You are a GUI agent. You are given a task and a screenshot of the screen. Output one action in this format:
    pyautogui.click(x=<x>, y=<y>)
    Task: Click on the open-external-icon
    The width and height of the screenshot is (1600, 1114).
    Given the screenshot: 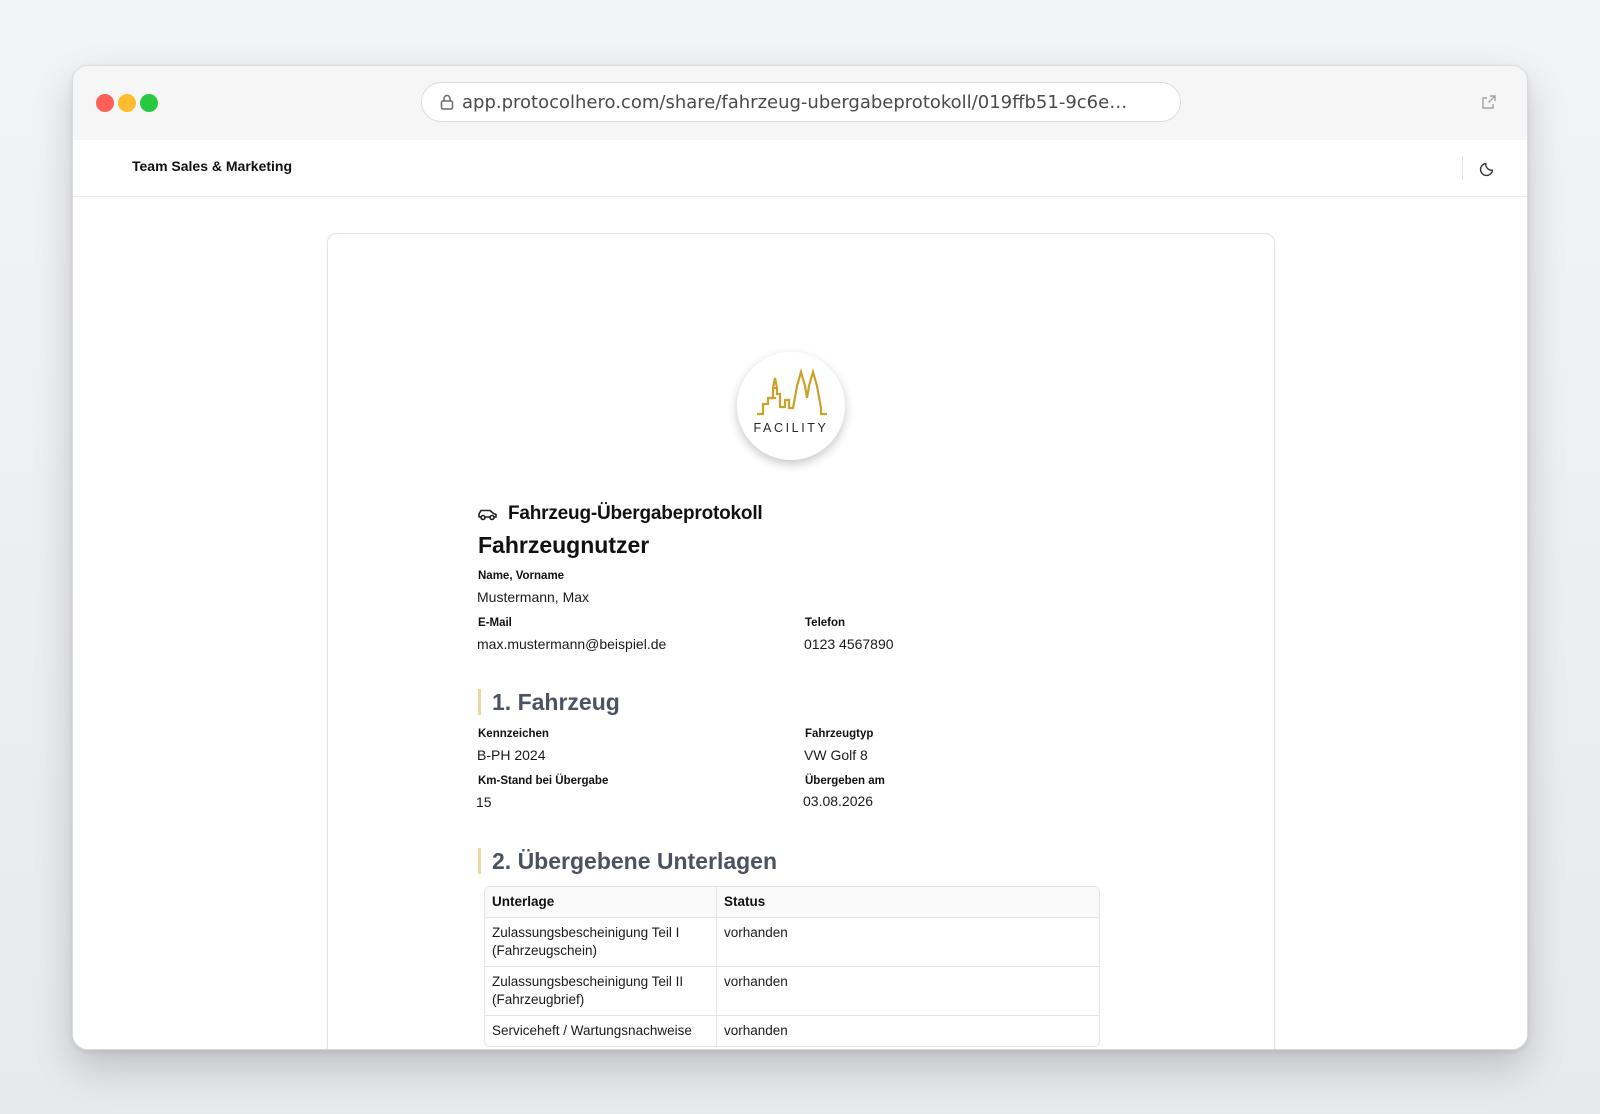 What is the action you would take?
    pyautogui.click(x=1489, y=102)
    